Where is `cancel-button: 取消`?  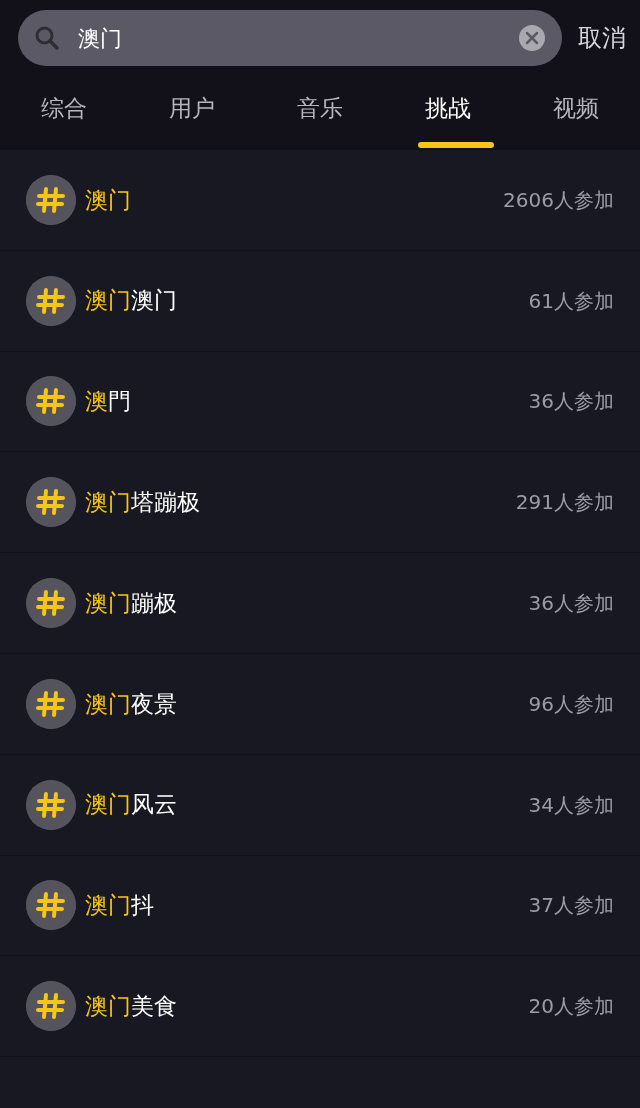
cancel-button: 取消 is located at coordinates (601, 38).